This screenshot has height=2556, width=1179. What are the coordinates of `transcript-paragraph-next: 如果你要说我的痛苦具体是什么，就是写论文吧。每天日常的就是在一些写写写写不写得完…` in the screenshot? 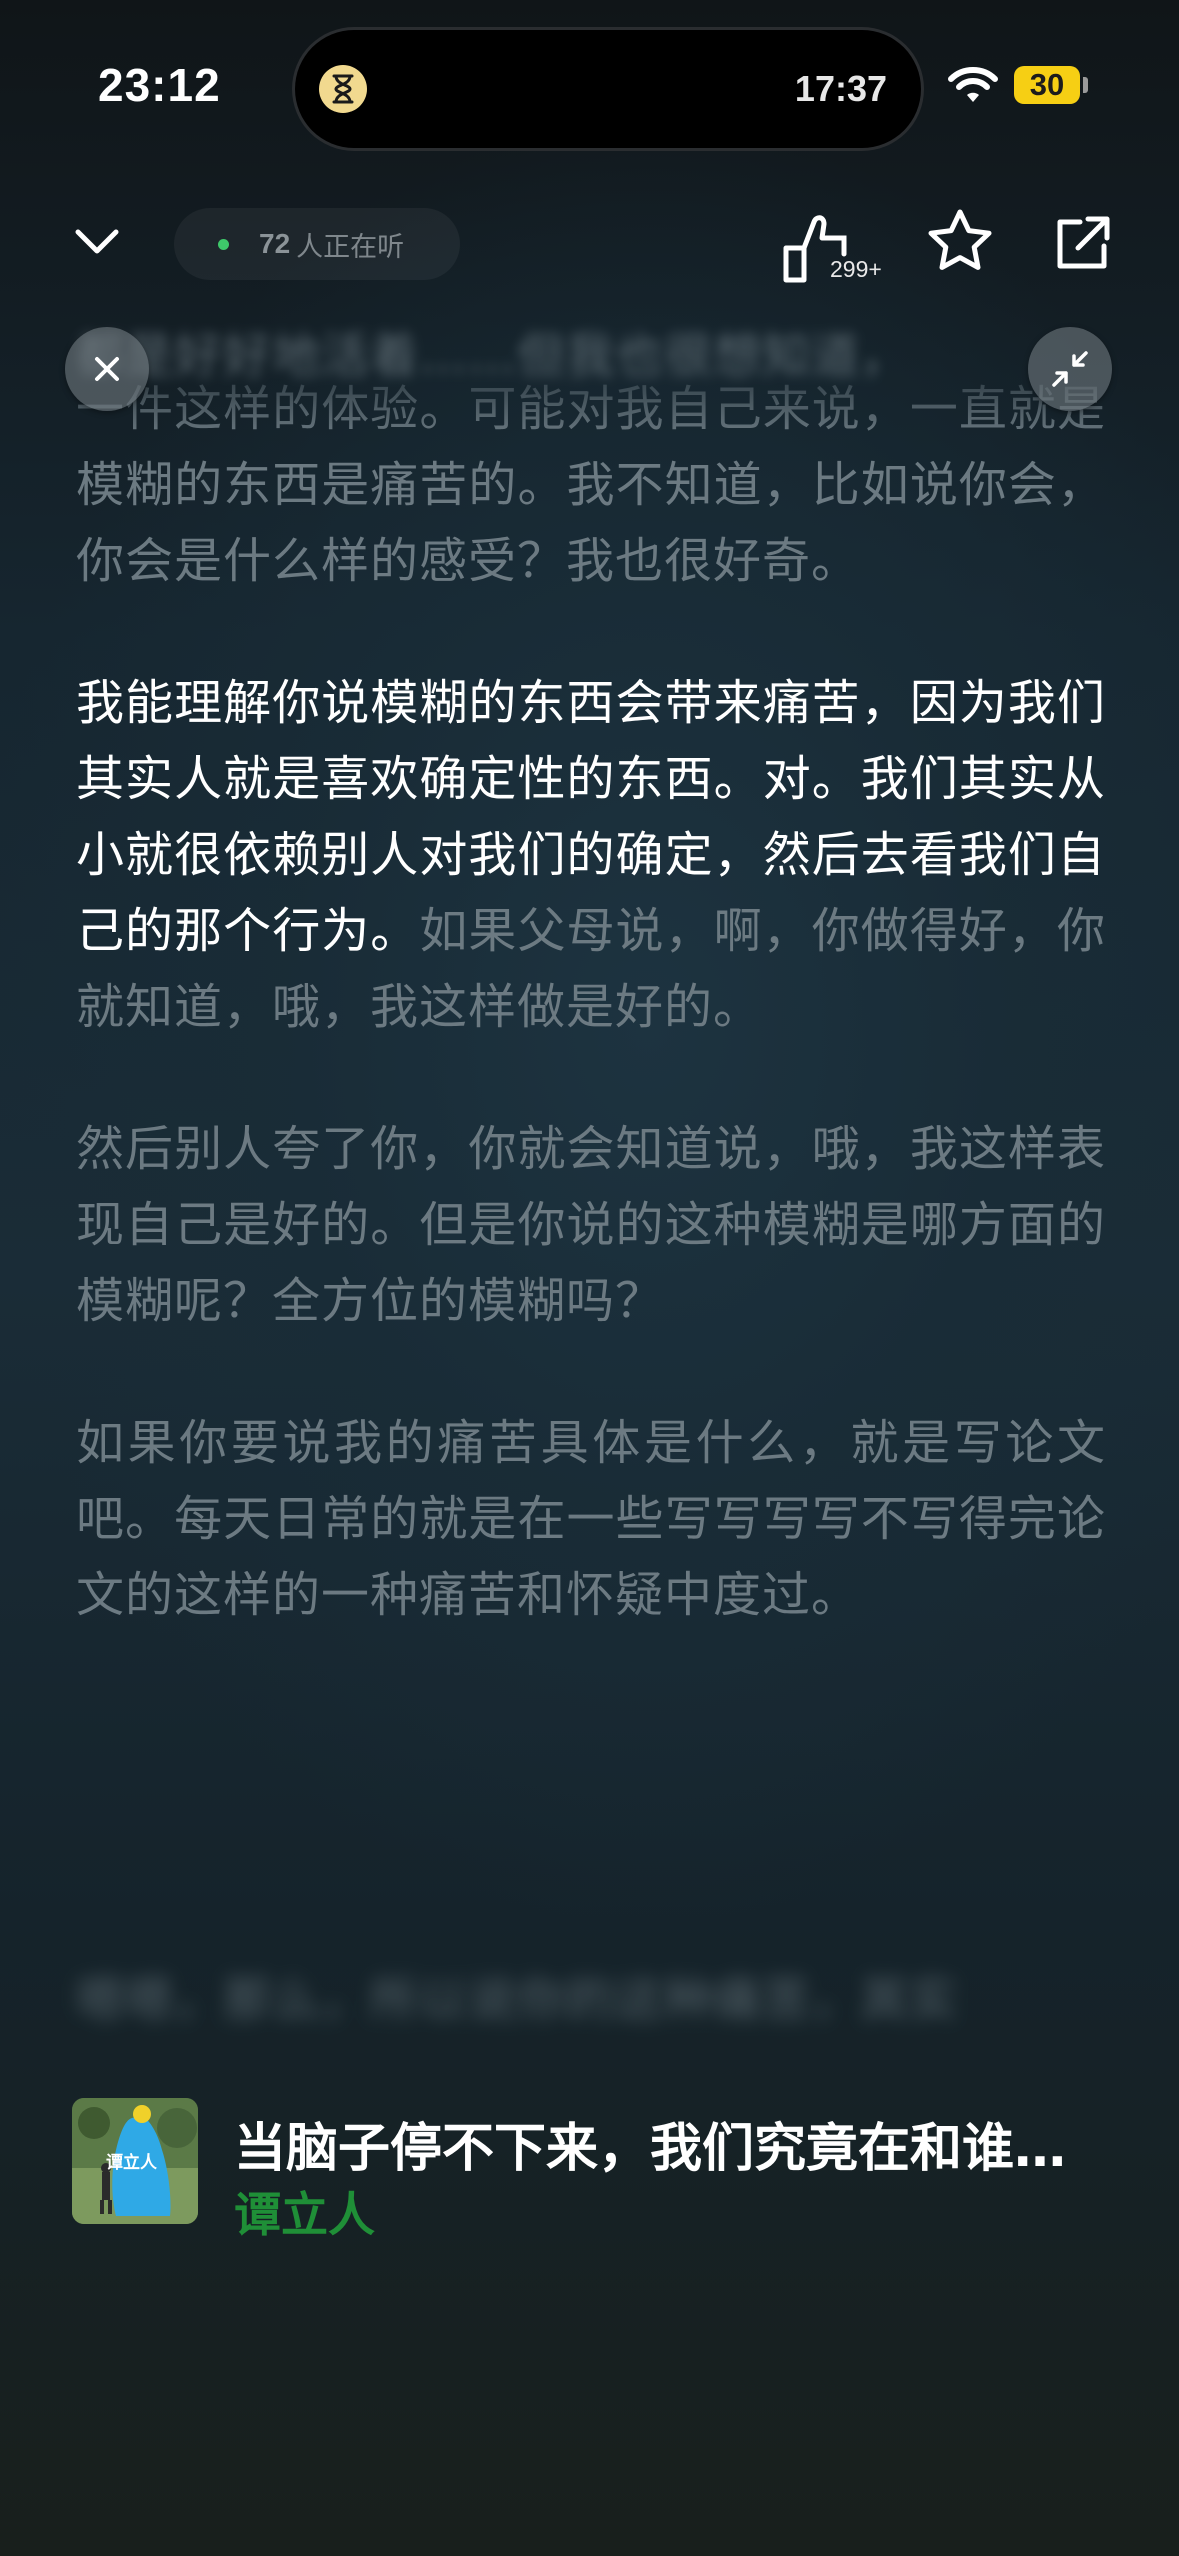 It's located at (591, 1519).